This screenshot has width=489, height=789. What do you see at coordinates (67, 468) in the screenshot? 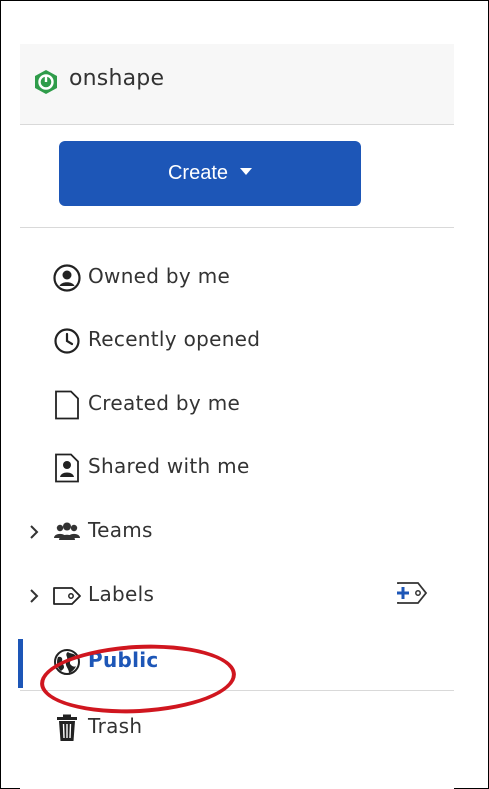
I see `shared-user-icon` at bounding box center [67, 468].